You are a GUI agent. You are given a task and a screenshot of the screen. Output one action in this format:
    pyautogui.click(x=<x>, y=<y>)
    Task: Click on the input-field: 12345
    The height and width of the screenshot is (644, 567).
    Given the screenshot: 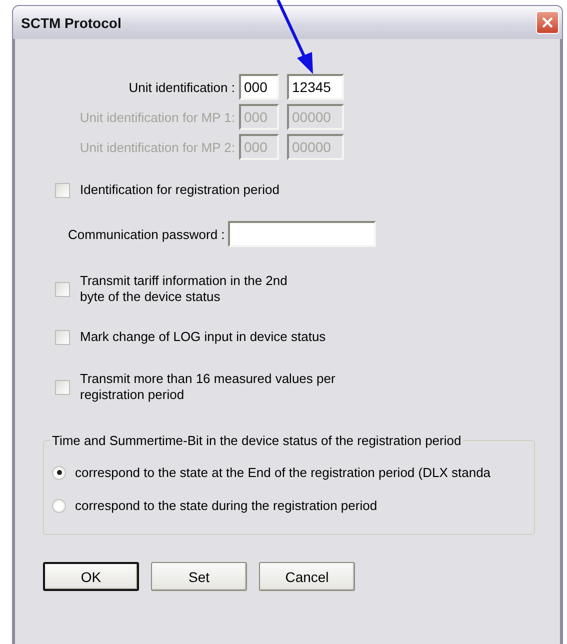 What is the action you would take?
    pyautogui.click(x=315, y=87)
    